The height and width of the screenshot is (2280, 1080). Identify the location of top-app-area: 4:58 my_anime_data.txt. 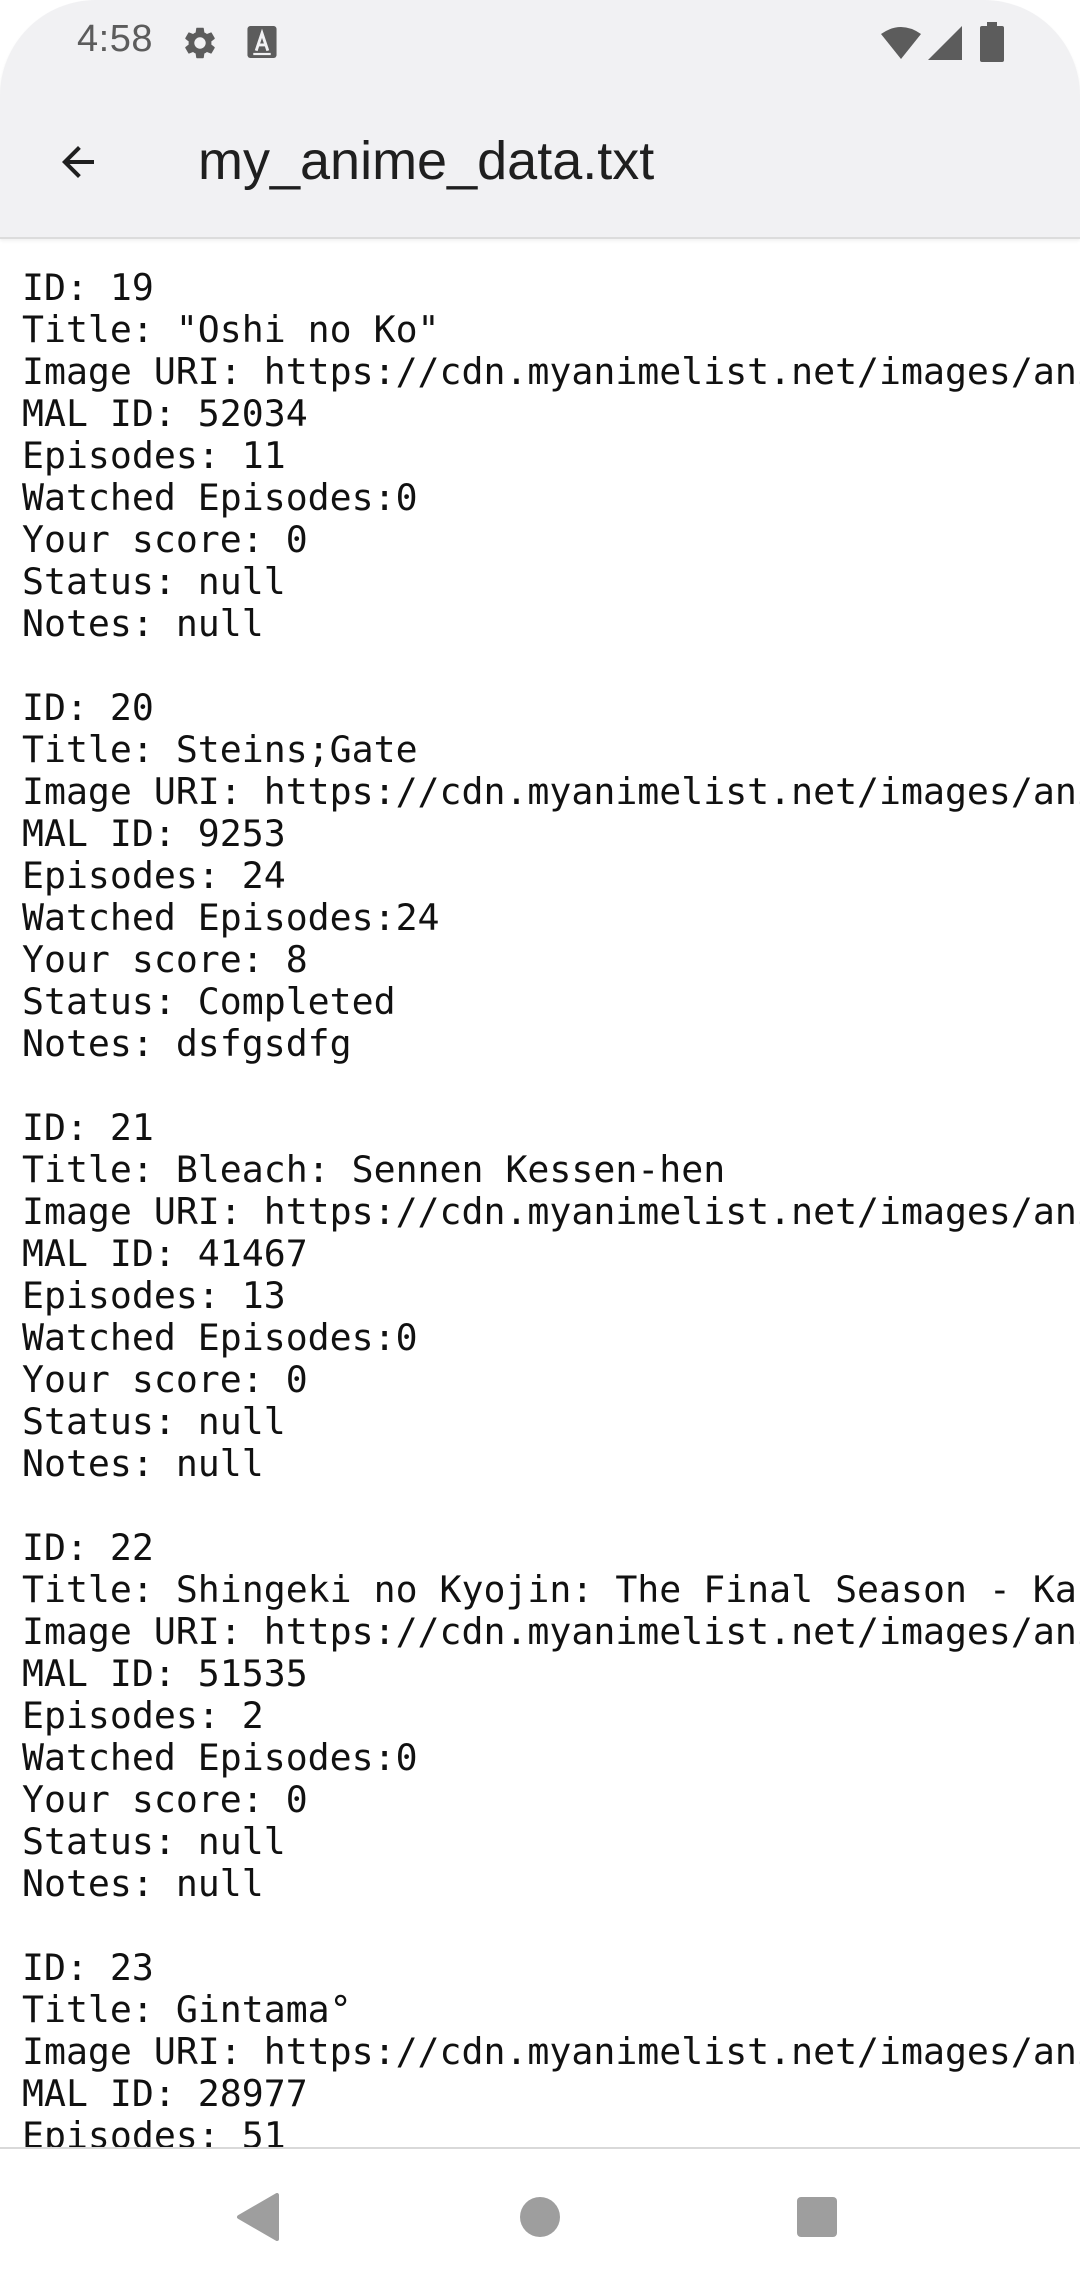
(540, 119).